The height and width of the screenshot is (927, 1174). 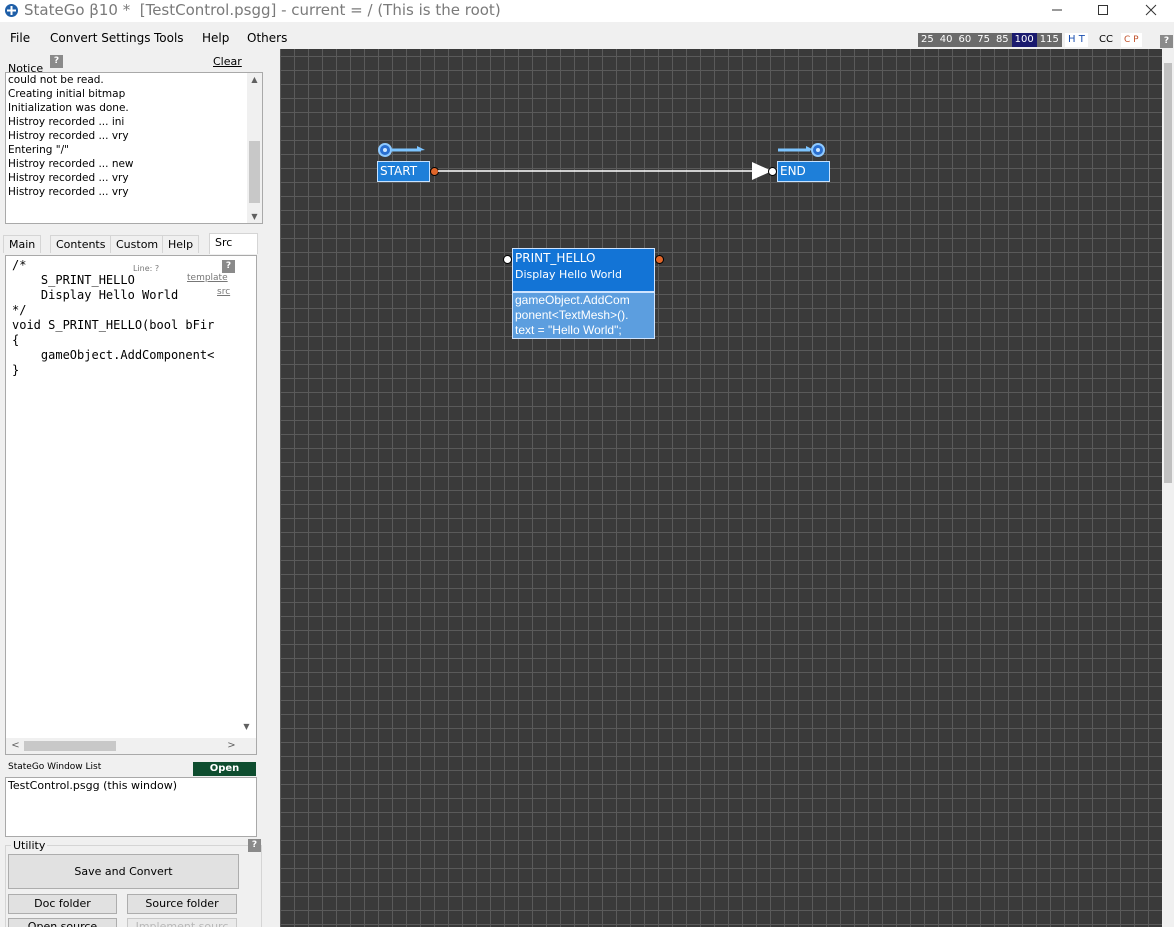 What do you see at coordinates (22, 244) in the screenshot?
I see `tab-main: Main` at bounding box center [22, 244].